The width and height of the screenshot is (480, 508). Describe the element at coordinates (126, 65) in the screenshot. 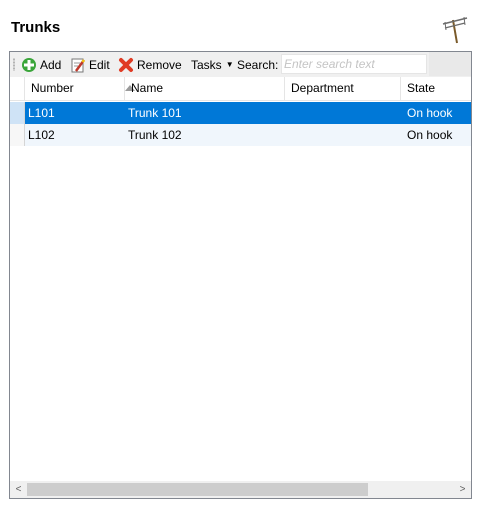

I see `remove-icon` at that location.